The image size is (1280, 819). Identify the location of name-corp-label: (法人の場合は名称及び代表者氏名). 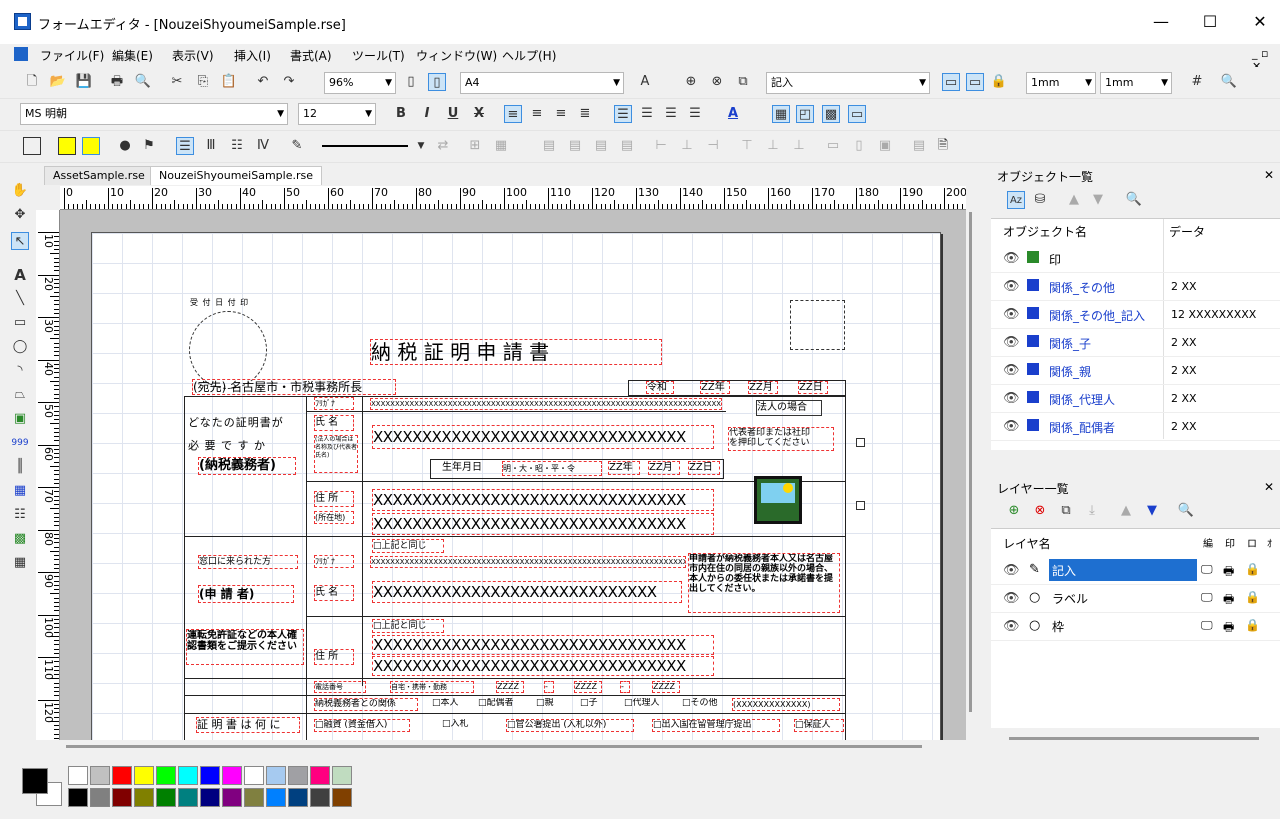
(336, 454).